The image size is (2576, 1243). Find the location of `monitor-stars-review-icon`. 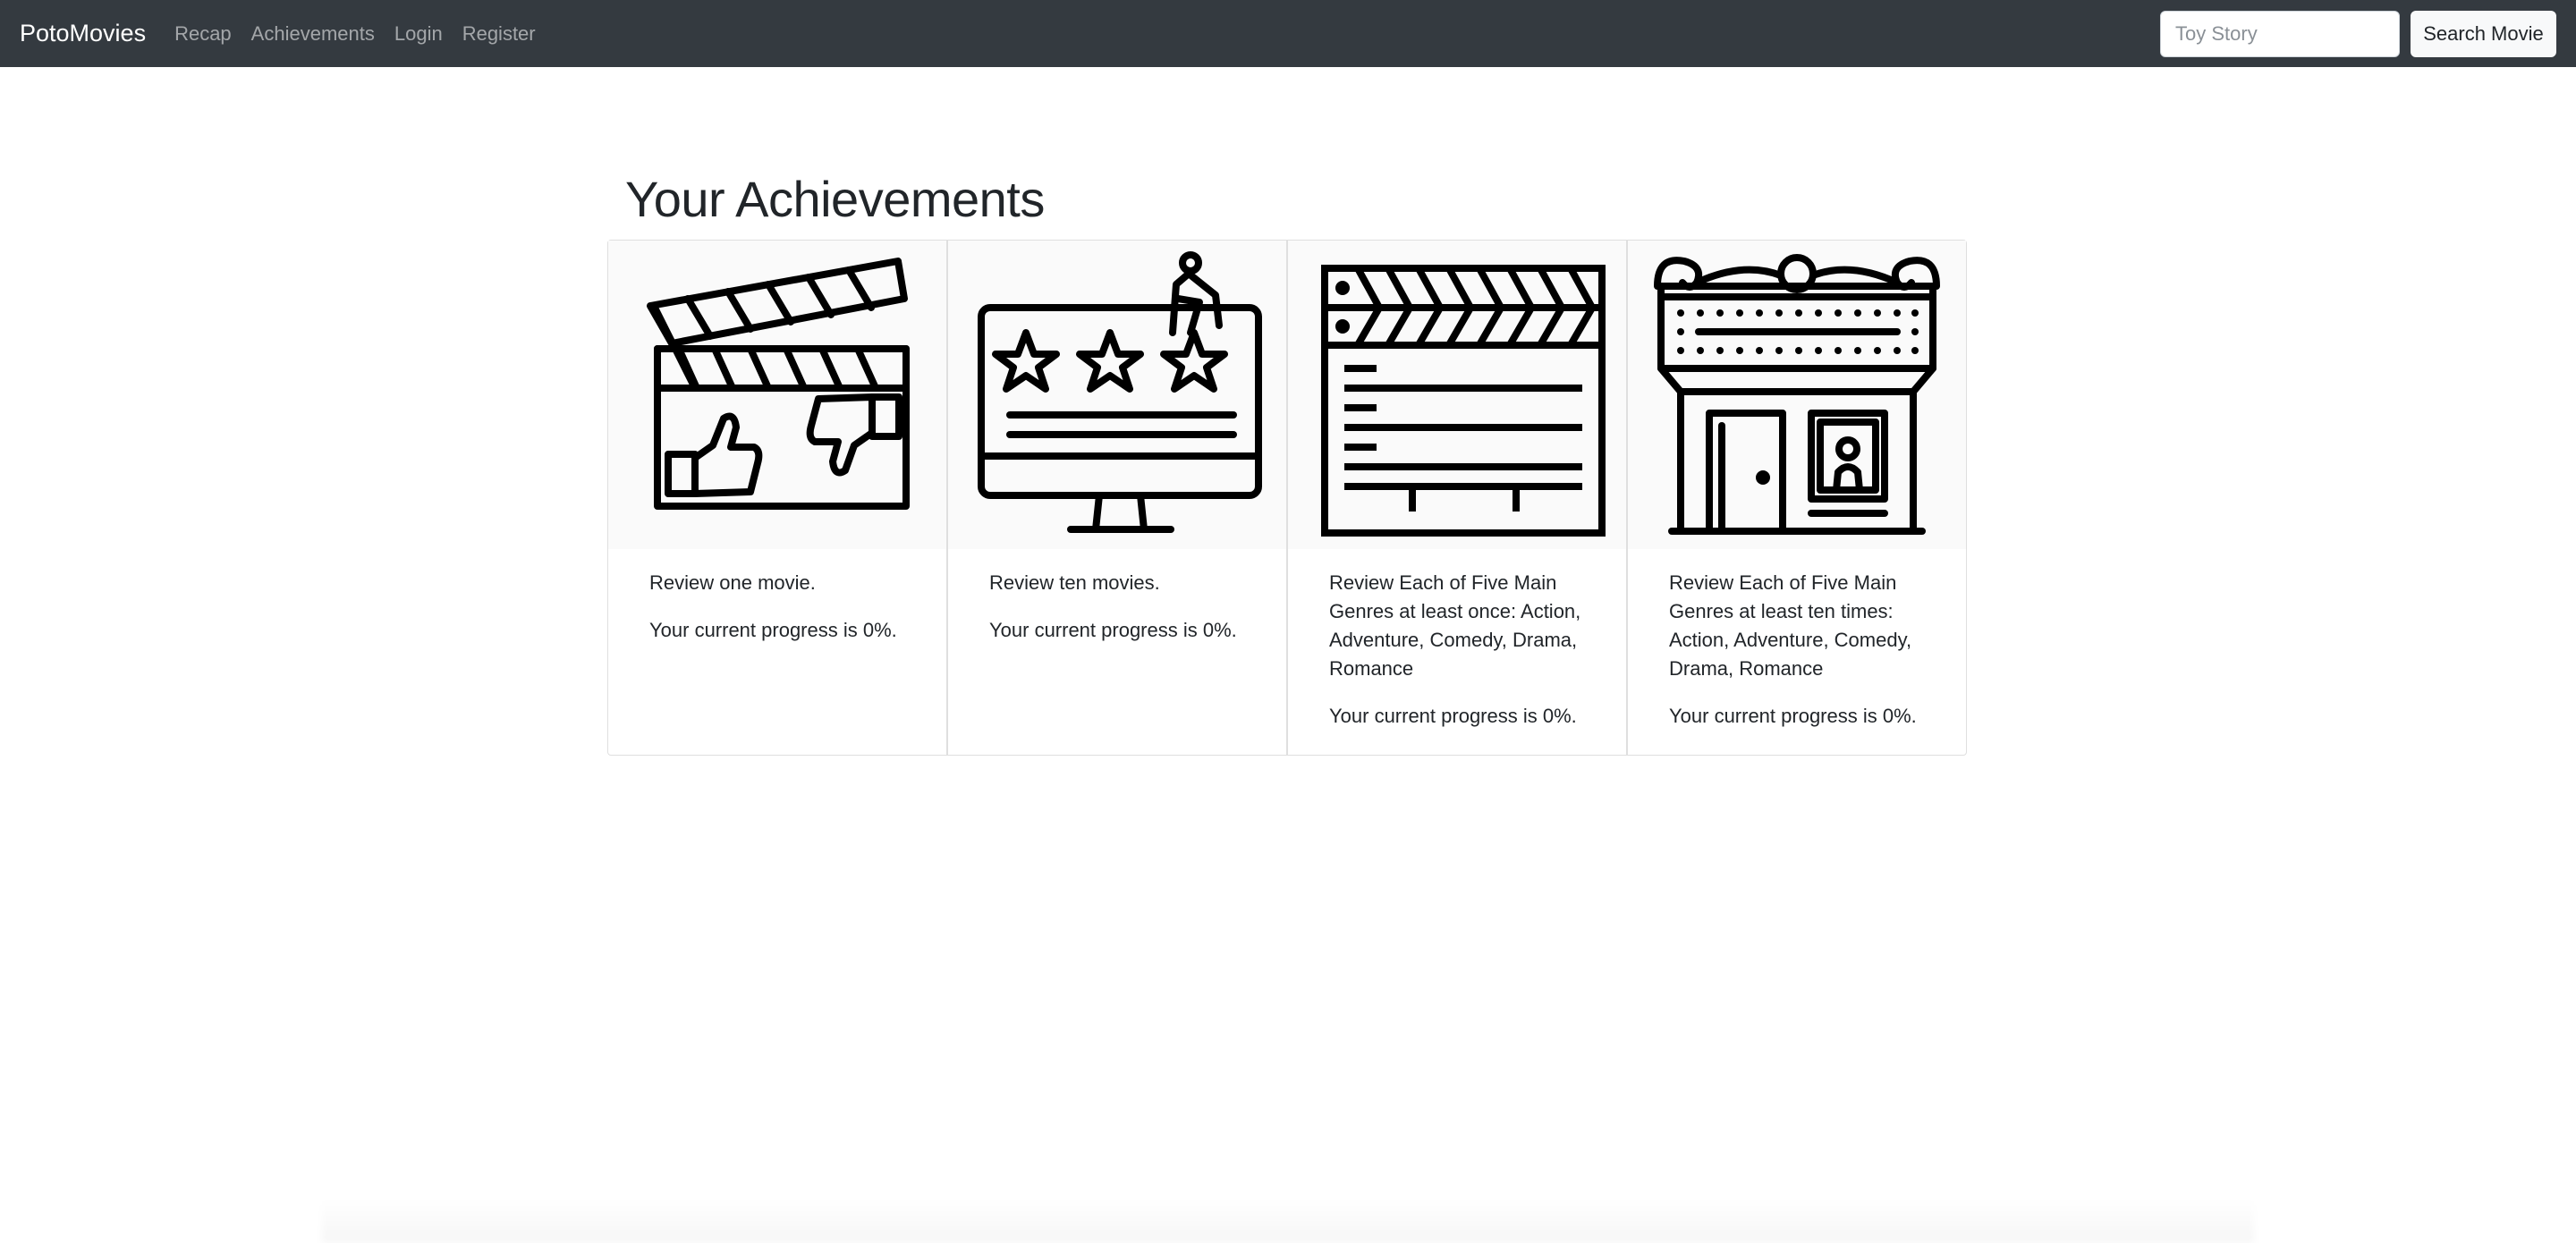

monitor-stars-review-icon is located at coordinates (1120, 391).